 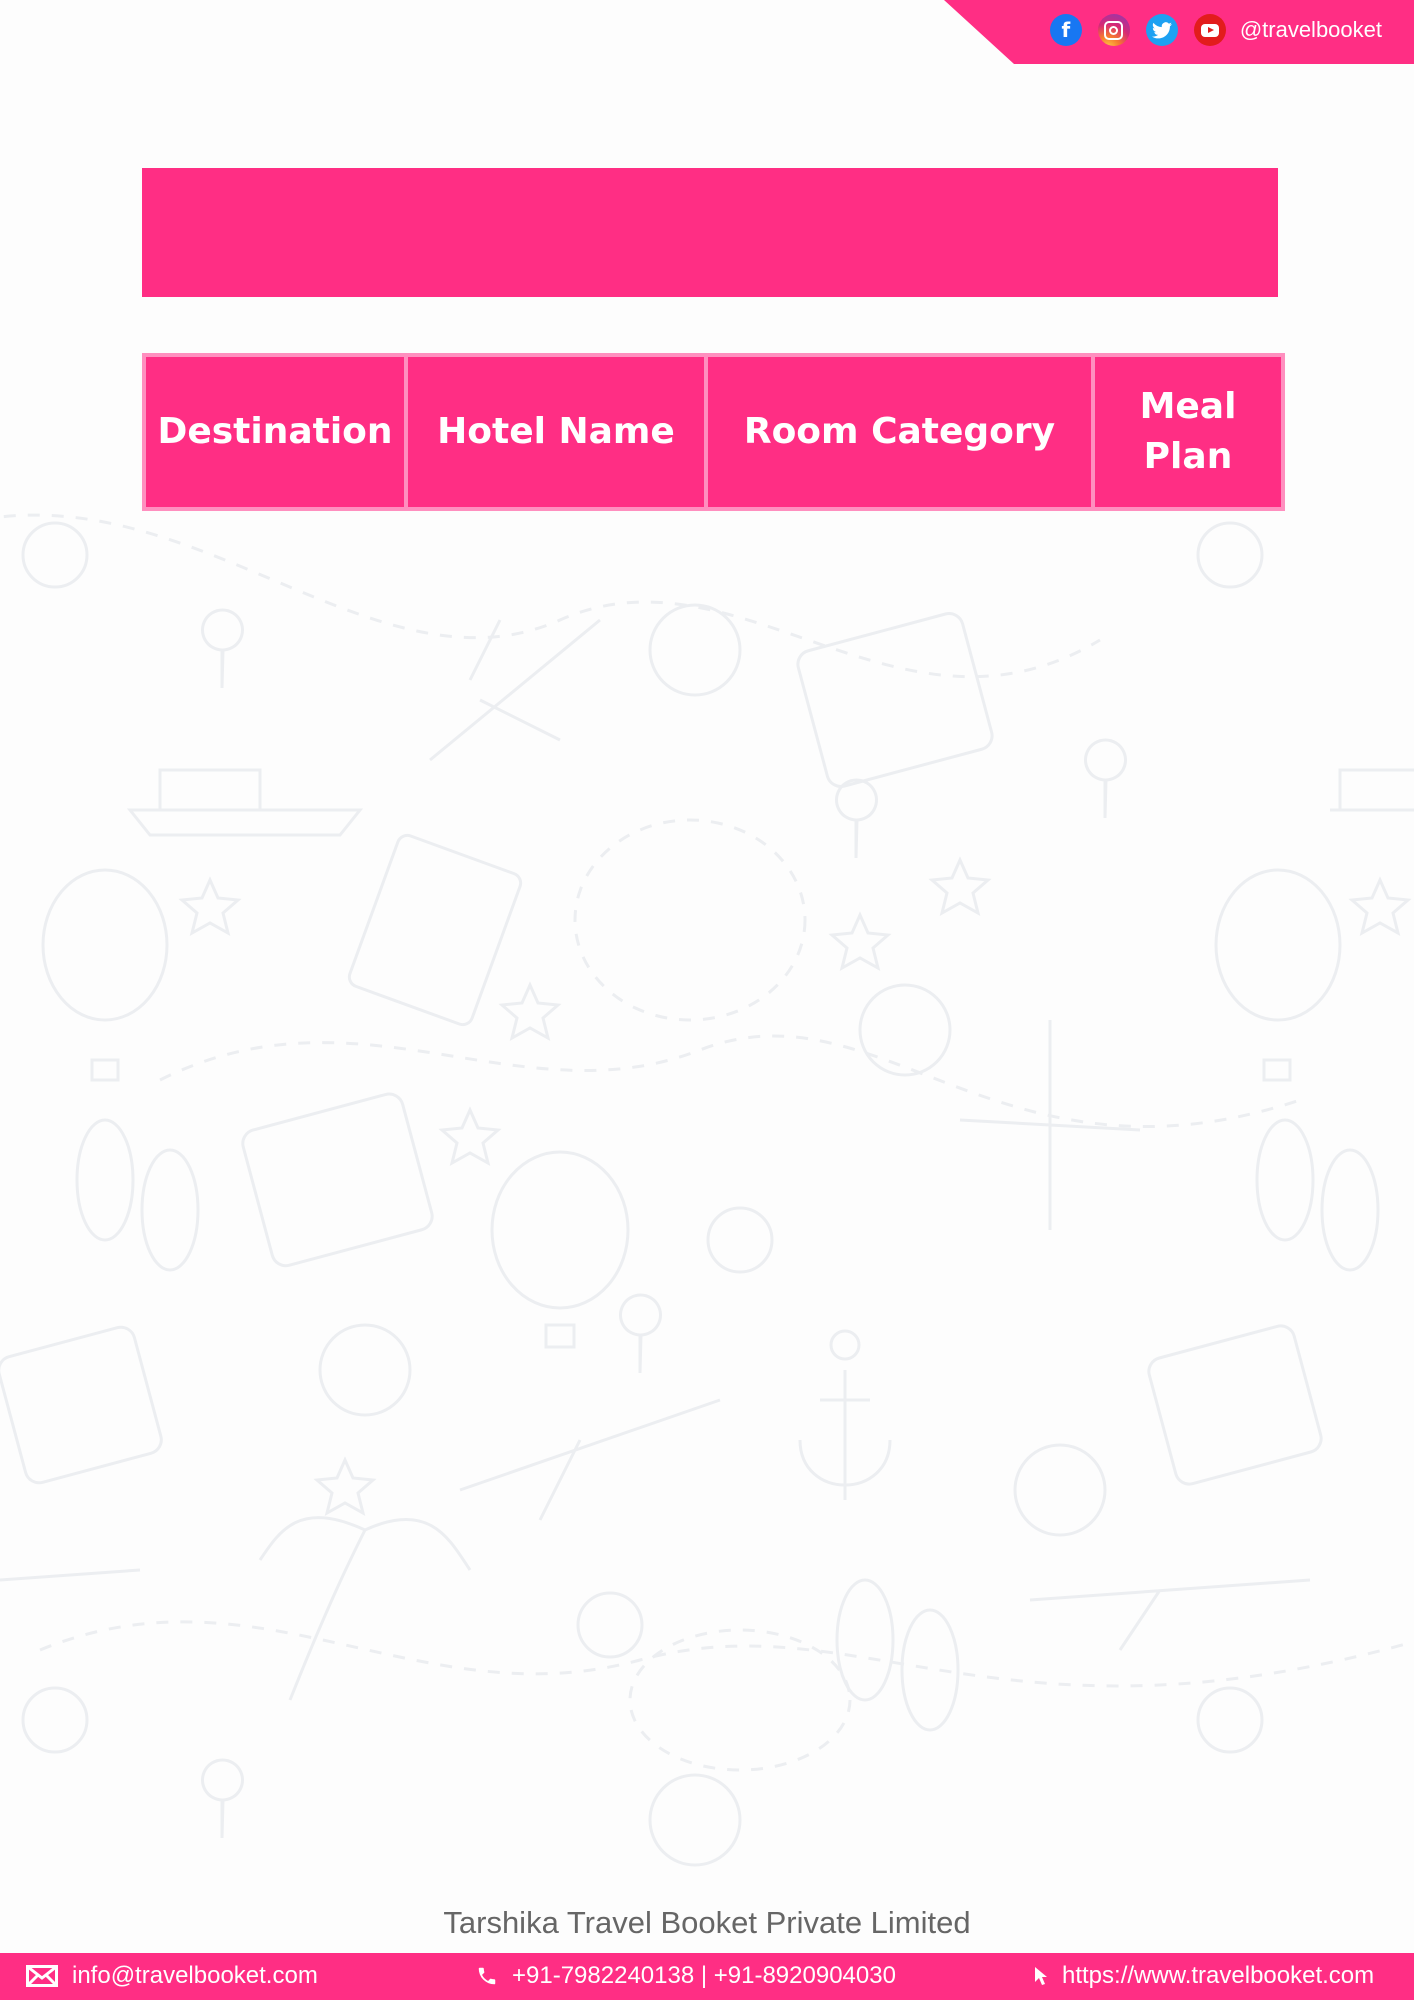 What do you see at coordinates (1311, 30) in the screenshot?
I see `social-handle: @travelbooket` at bounding box center [1311, 30].